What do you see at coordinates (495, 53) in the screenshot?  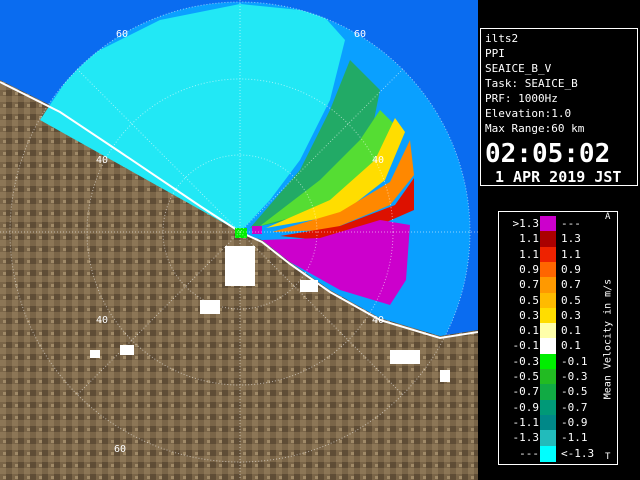 I see `scan-mode: PPI` at bounding box center [495, 53].